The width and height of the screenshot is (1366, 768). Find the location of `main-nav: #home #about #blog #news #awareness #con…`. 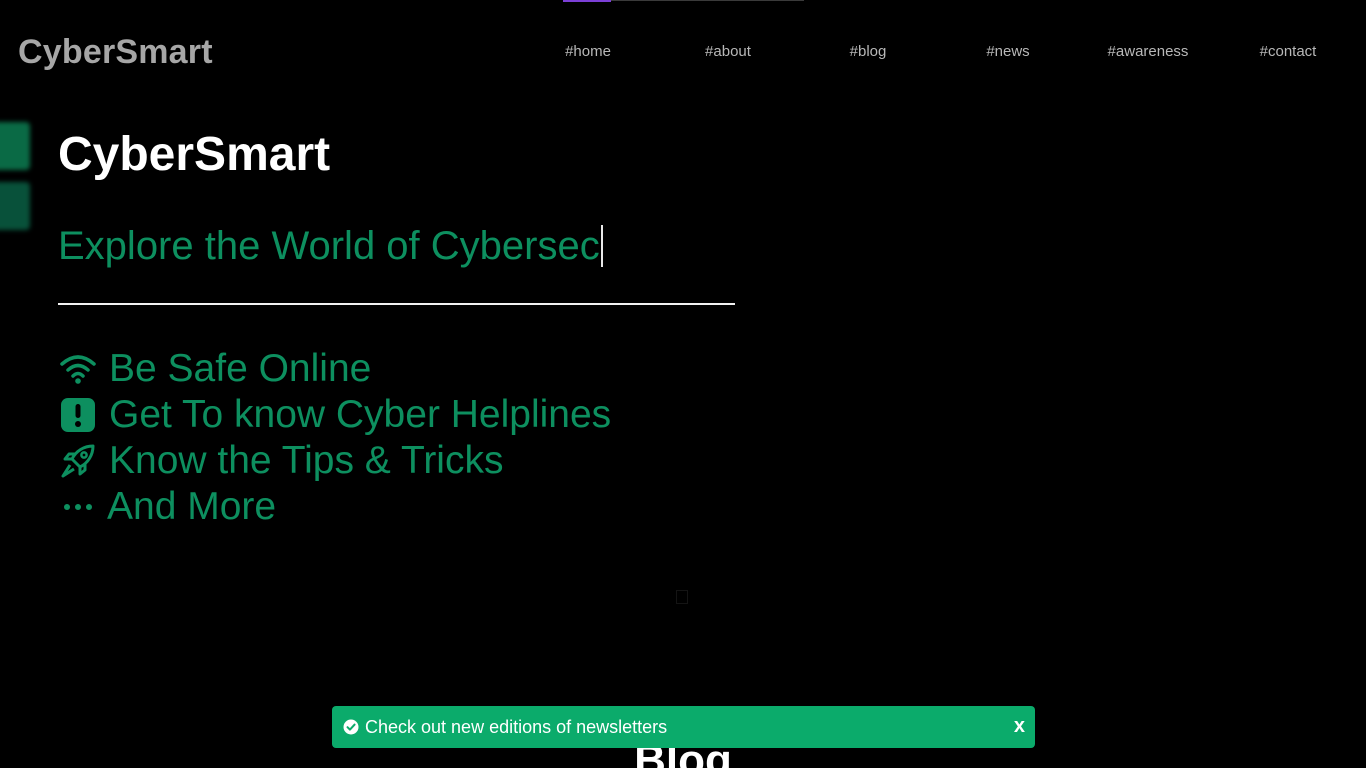

main-nav: #home #about #blog #news #awareness #con… is located at coordinates (940, 53).